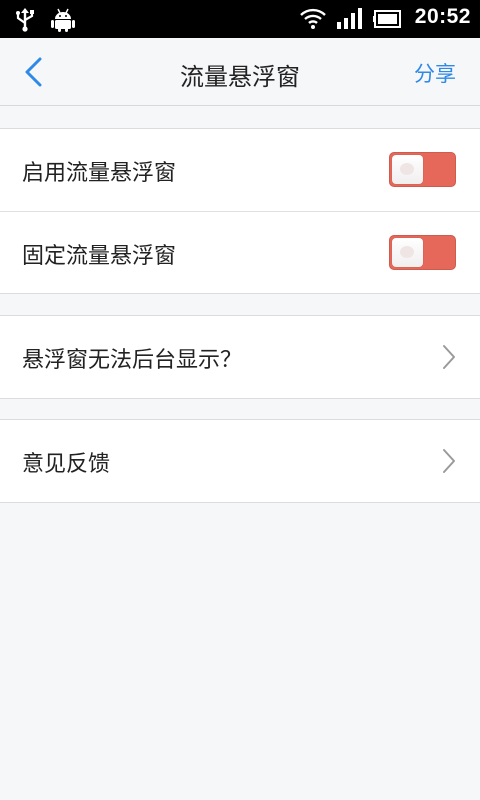 This screenshot has width=480, height=800. Describe the element at coordinates (442, 16) in the screenshot. I see `status-time: 20:52` at that location.